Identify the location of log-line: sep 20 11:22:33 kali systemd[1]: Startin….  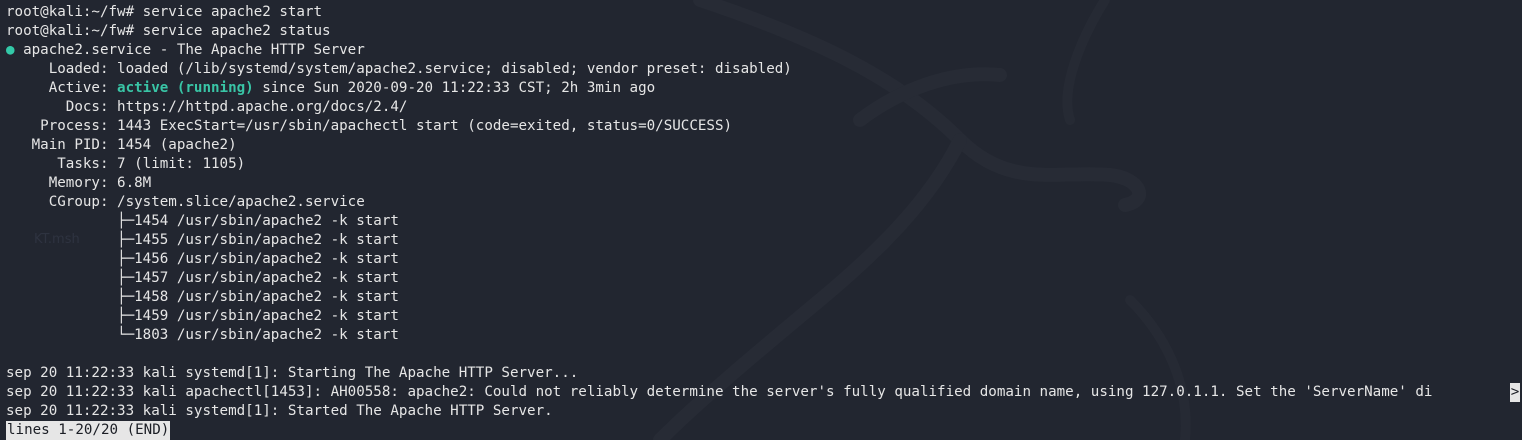
(292, 373).